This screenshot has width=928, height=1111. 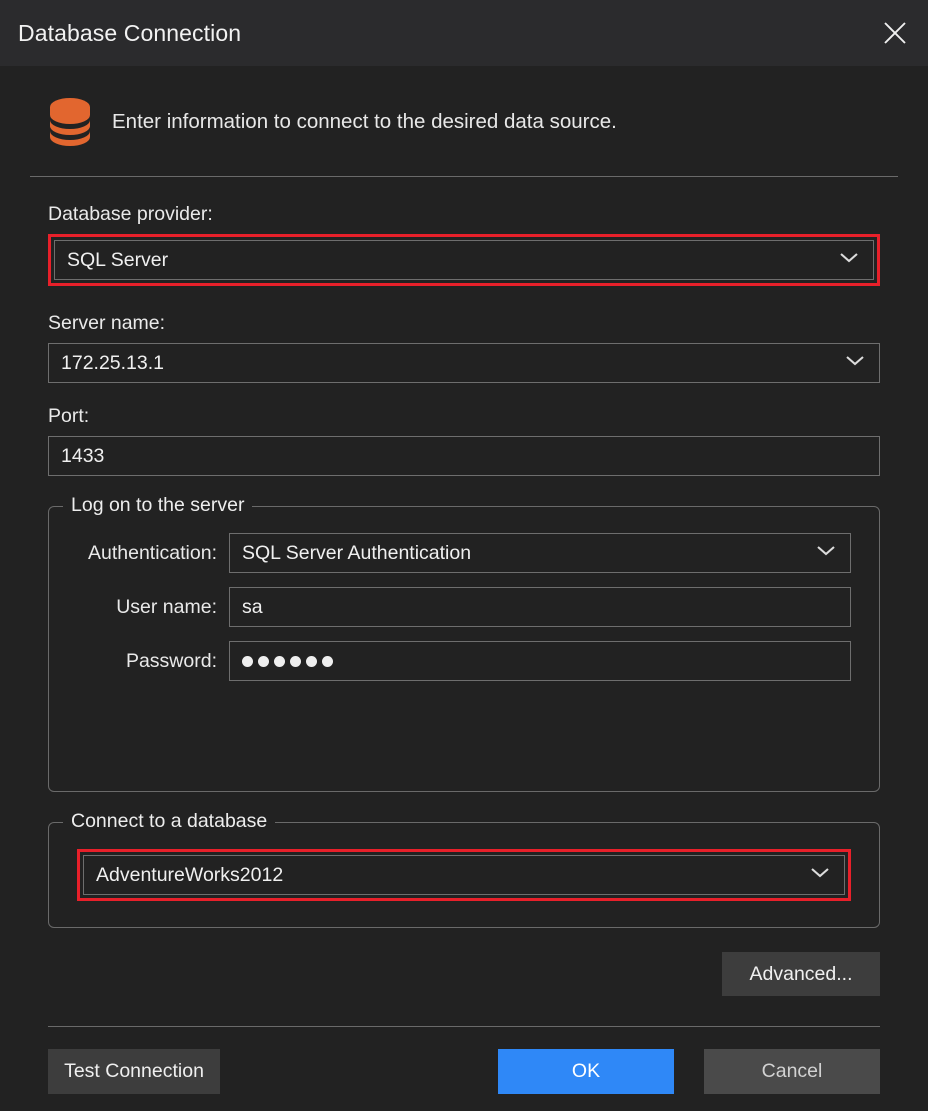 What do you see at coordinates (158, 505) in the screenshot?
I see `logon-group-legend: Log on to the server` at bounding box center [158, 505].